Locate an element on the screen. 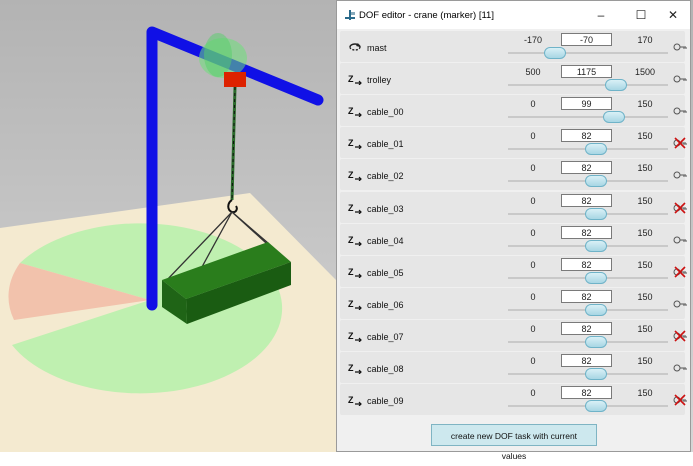  dof-name: cable_03 is located at coordinates (385, 208).